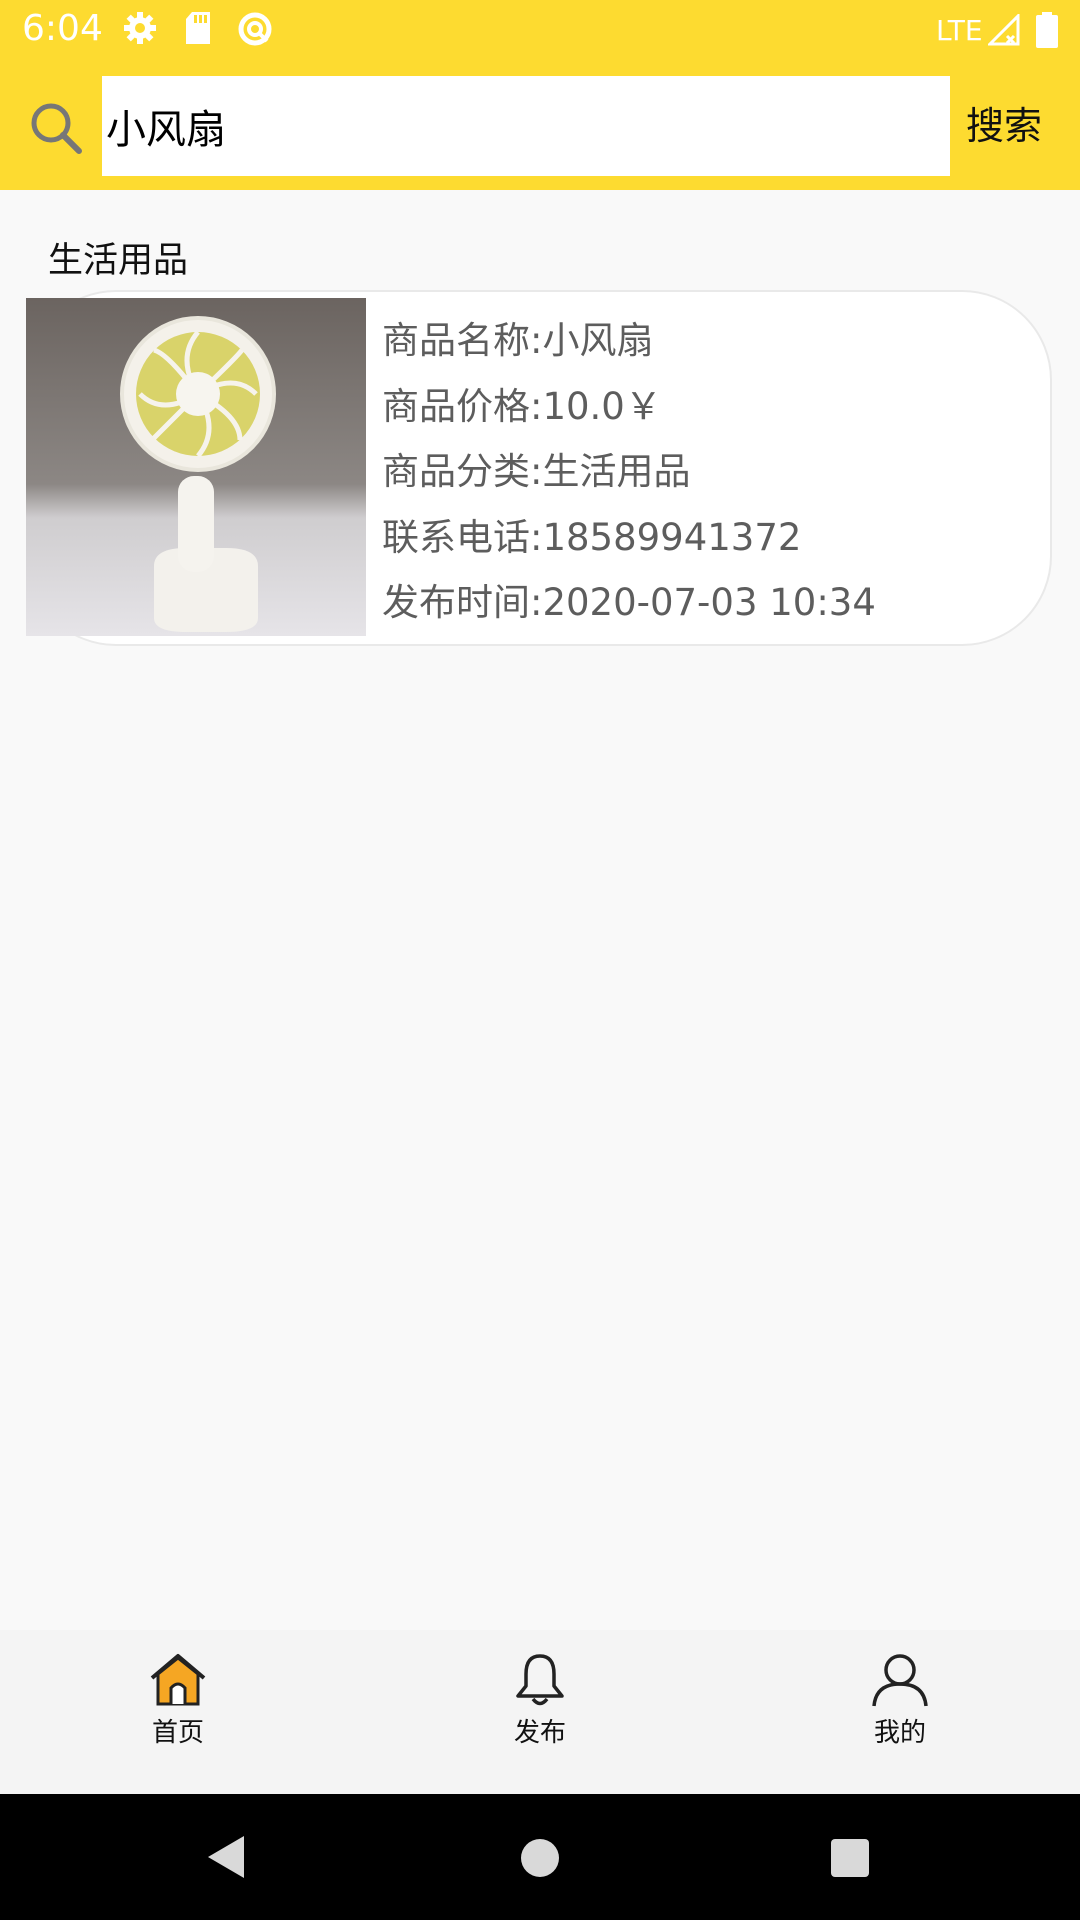 This screenshot has width=1080, height=1920. I want to click on home-icon, so click(178, 1680).